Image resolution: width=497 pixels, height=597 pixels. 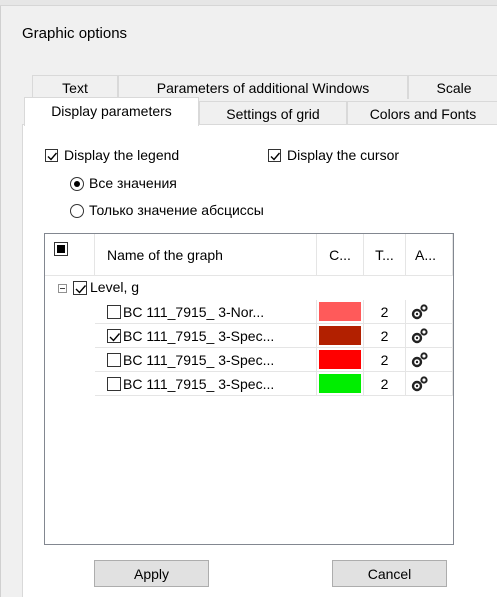 I want to click on indeterminate-mark-icon, so click(x=61, y=249).